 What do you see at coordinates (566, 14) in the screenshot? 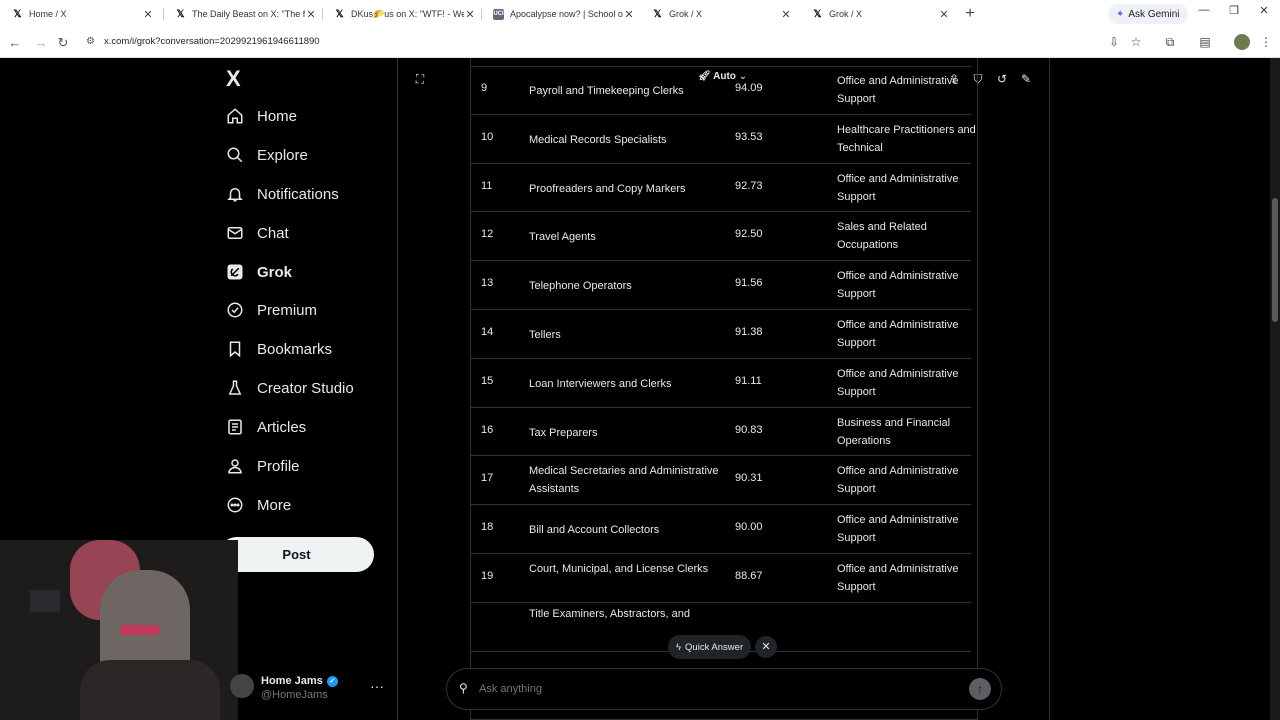
I see `tab-title: Apocalypse now? | School of So` at bounding box center [566, 14].